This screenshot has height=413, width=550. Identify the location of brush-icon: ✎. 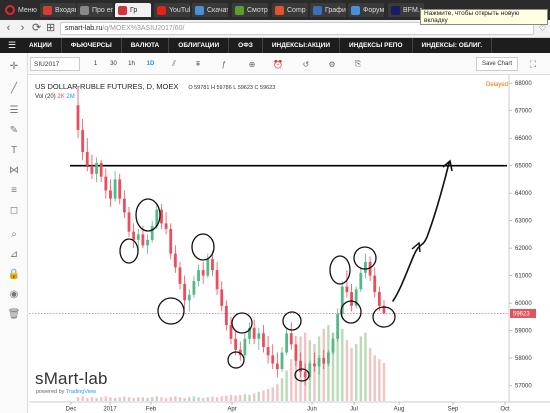
(14, 130).